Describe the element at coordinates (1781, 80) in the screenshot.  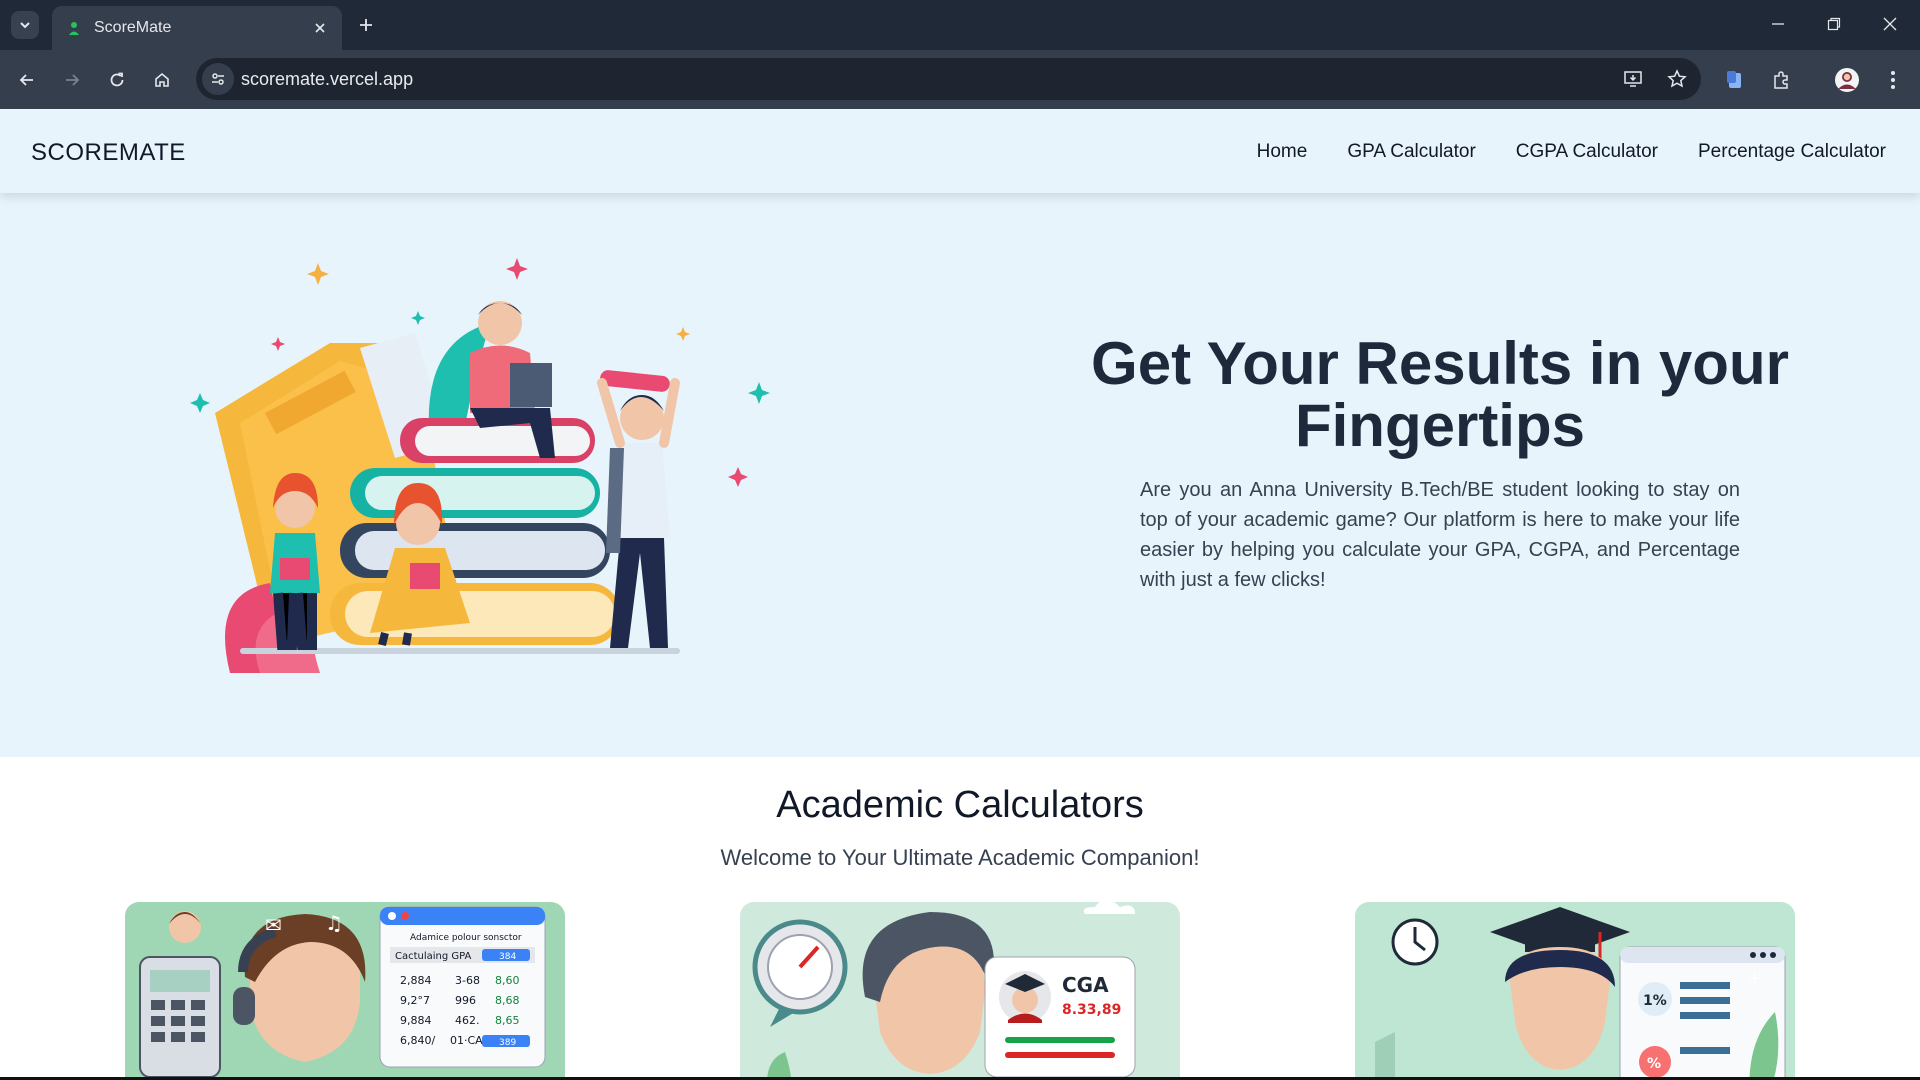
I see `extensions-puzzle-icon` at that location.